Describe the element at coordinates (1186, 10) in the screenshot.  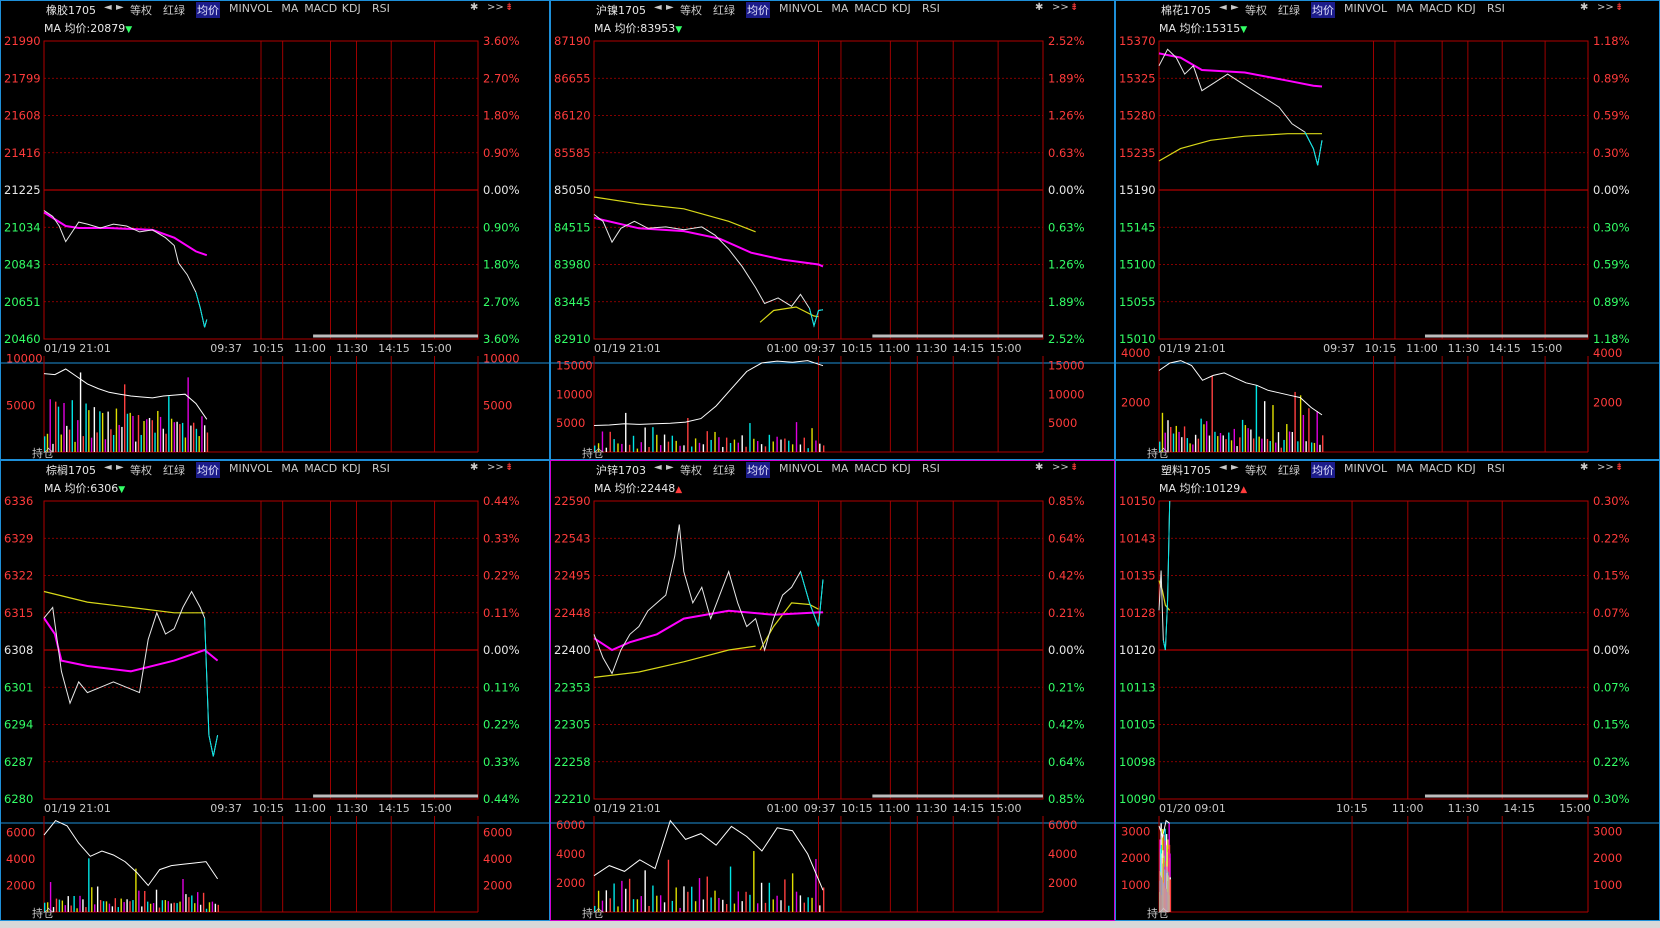
I see `symbol-name: 棉花1705` at that location.